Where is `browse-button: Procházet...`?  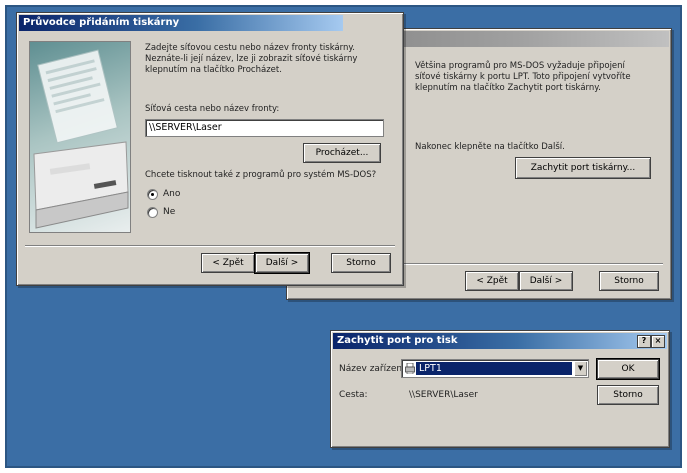
browse-button: Procházet... is located at coordinates (342, 153).